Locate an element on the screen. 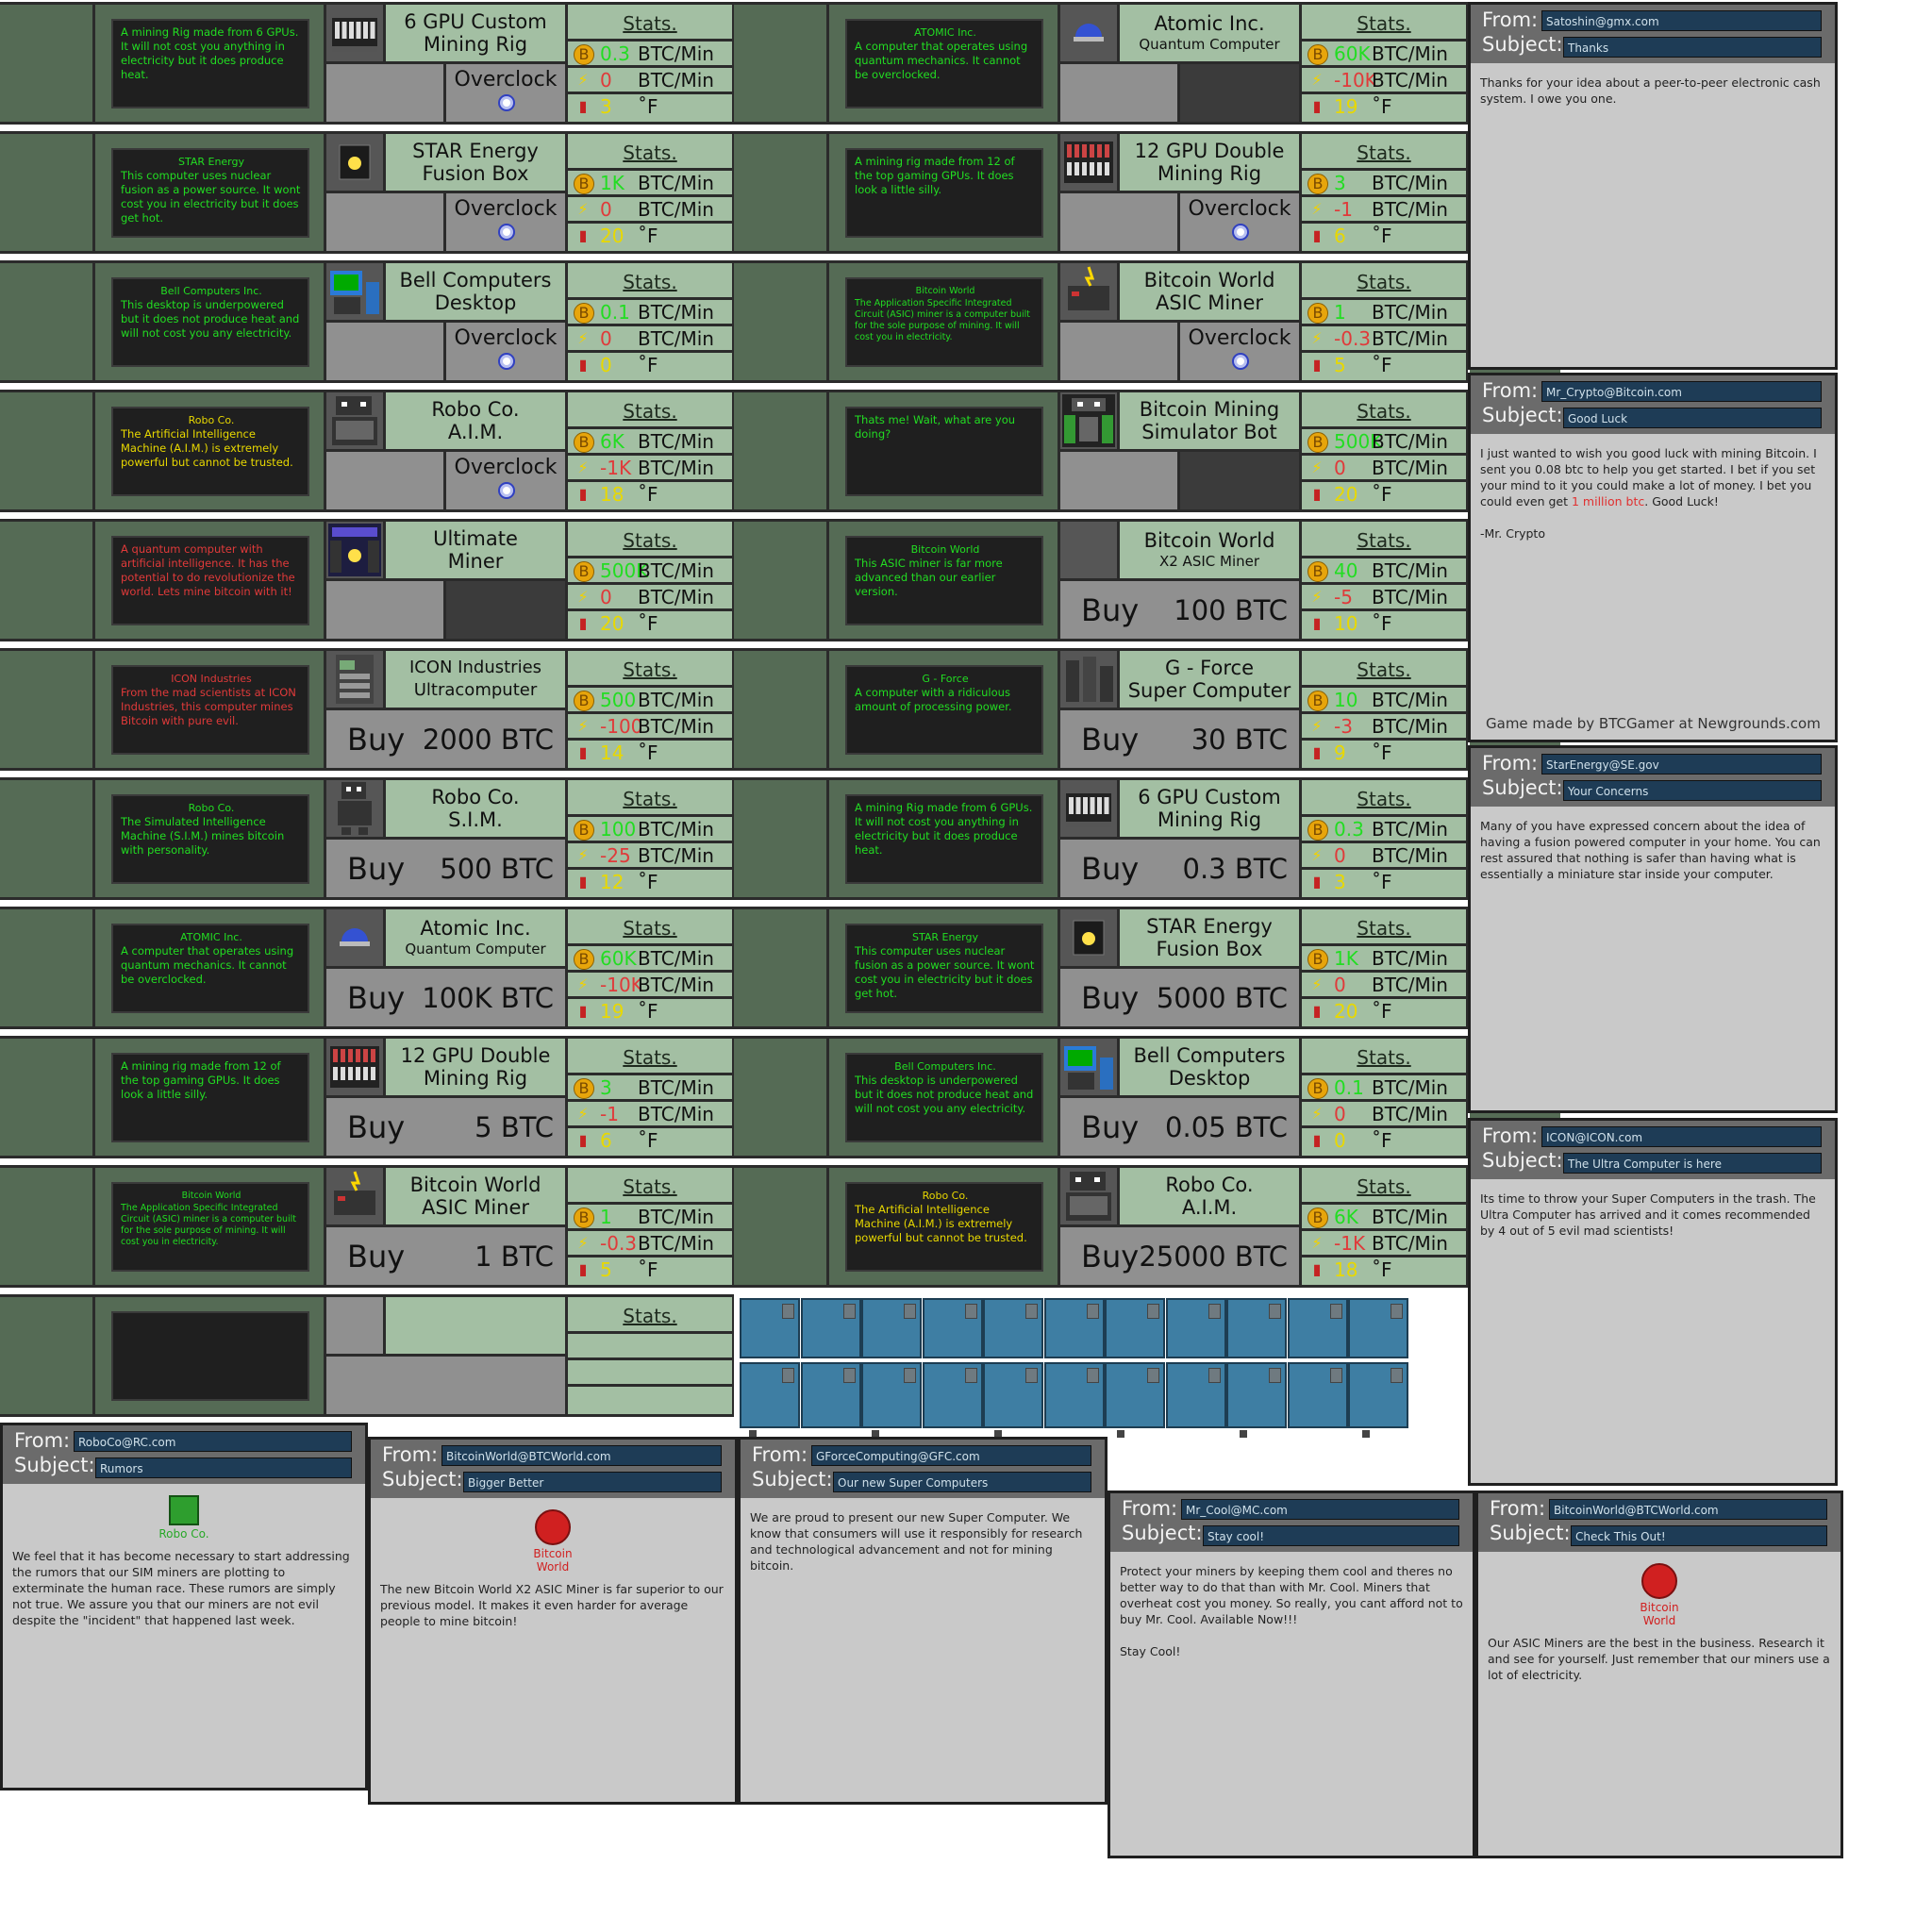  stat-row-heat: ▮ 6 ˚F is located at coordinates (650, 1142).